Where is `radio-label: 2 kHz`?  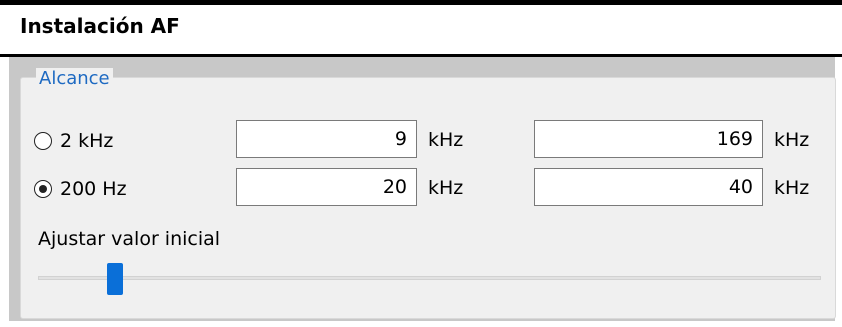 radio-label: 2 kHz is located at coordinates (87, 141).